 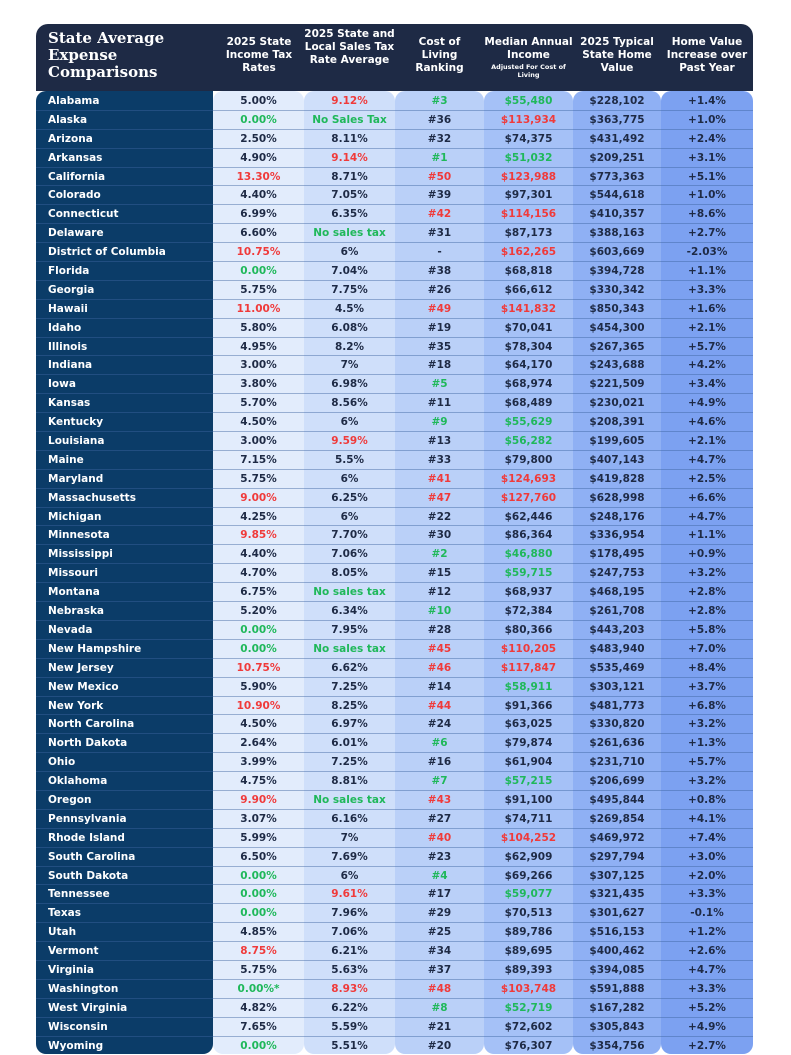 What do you see at coordinates (69, 403) in the screenshot?
I see `state-name: Kansas` at bounding box center [69, 403].